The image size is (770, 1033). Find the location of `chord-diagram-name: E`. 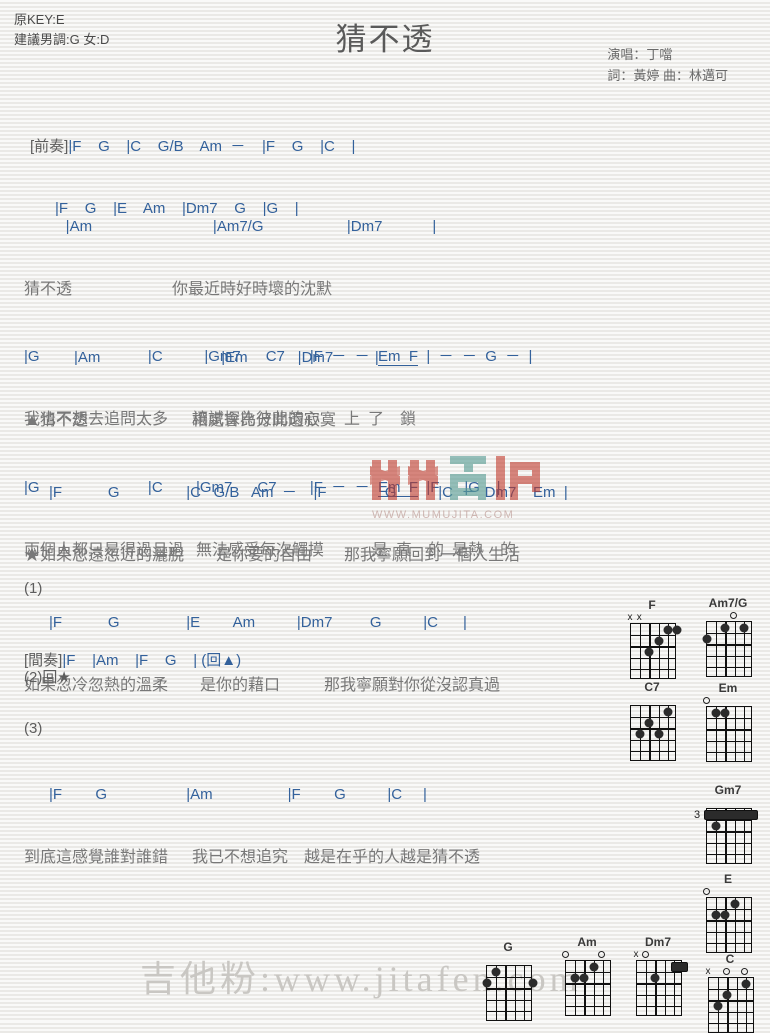

chord-diagram-name: E is located at coordinates (727, 879).